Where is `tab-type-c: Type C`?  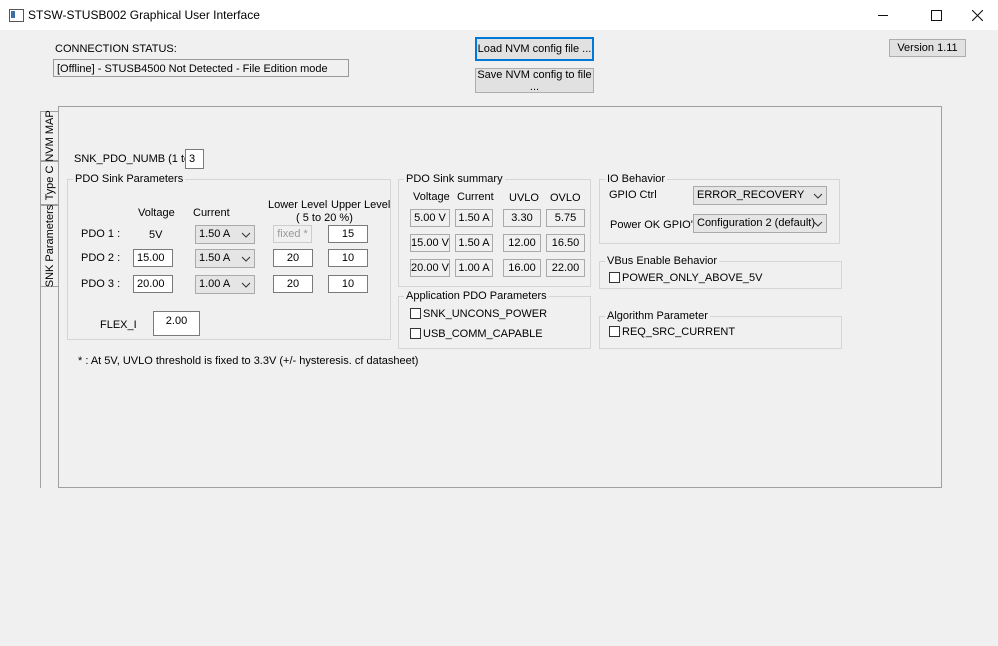
tab-type-c: Type C is located at coordinates (49, 183).